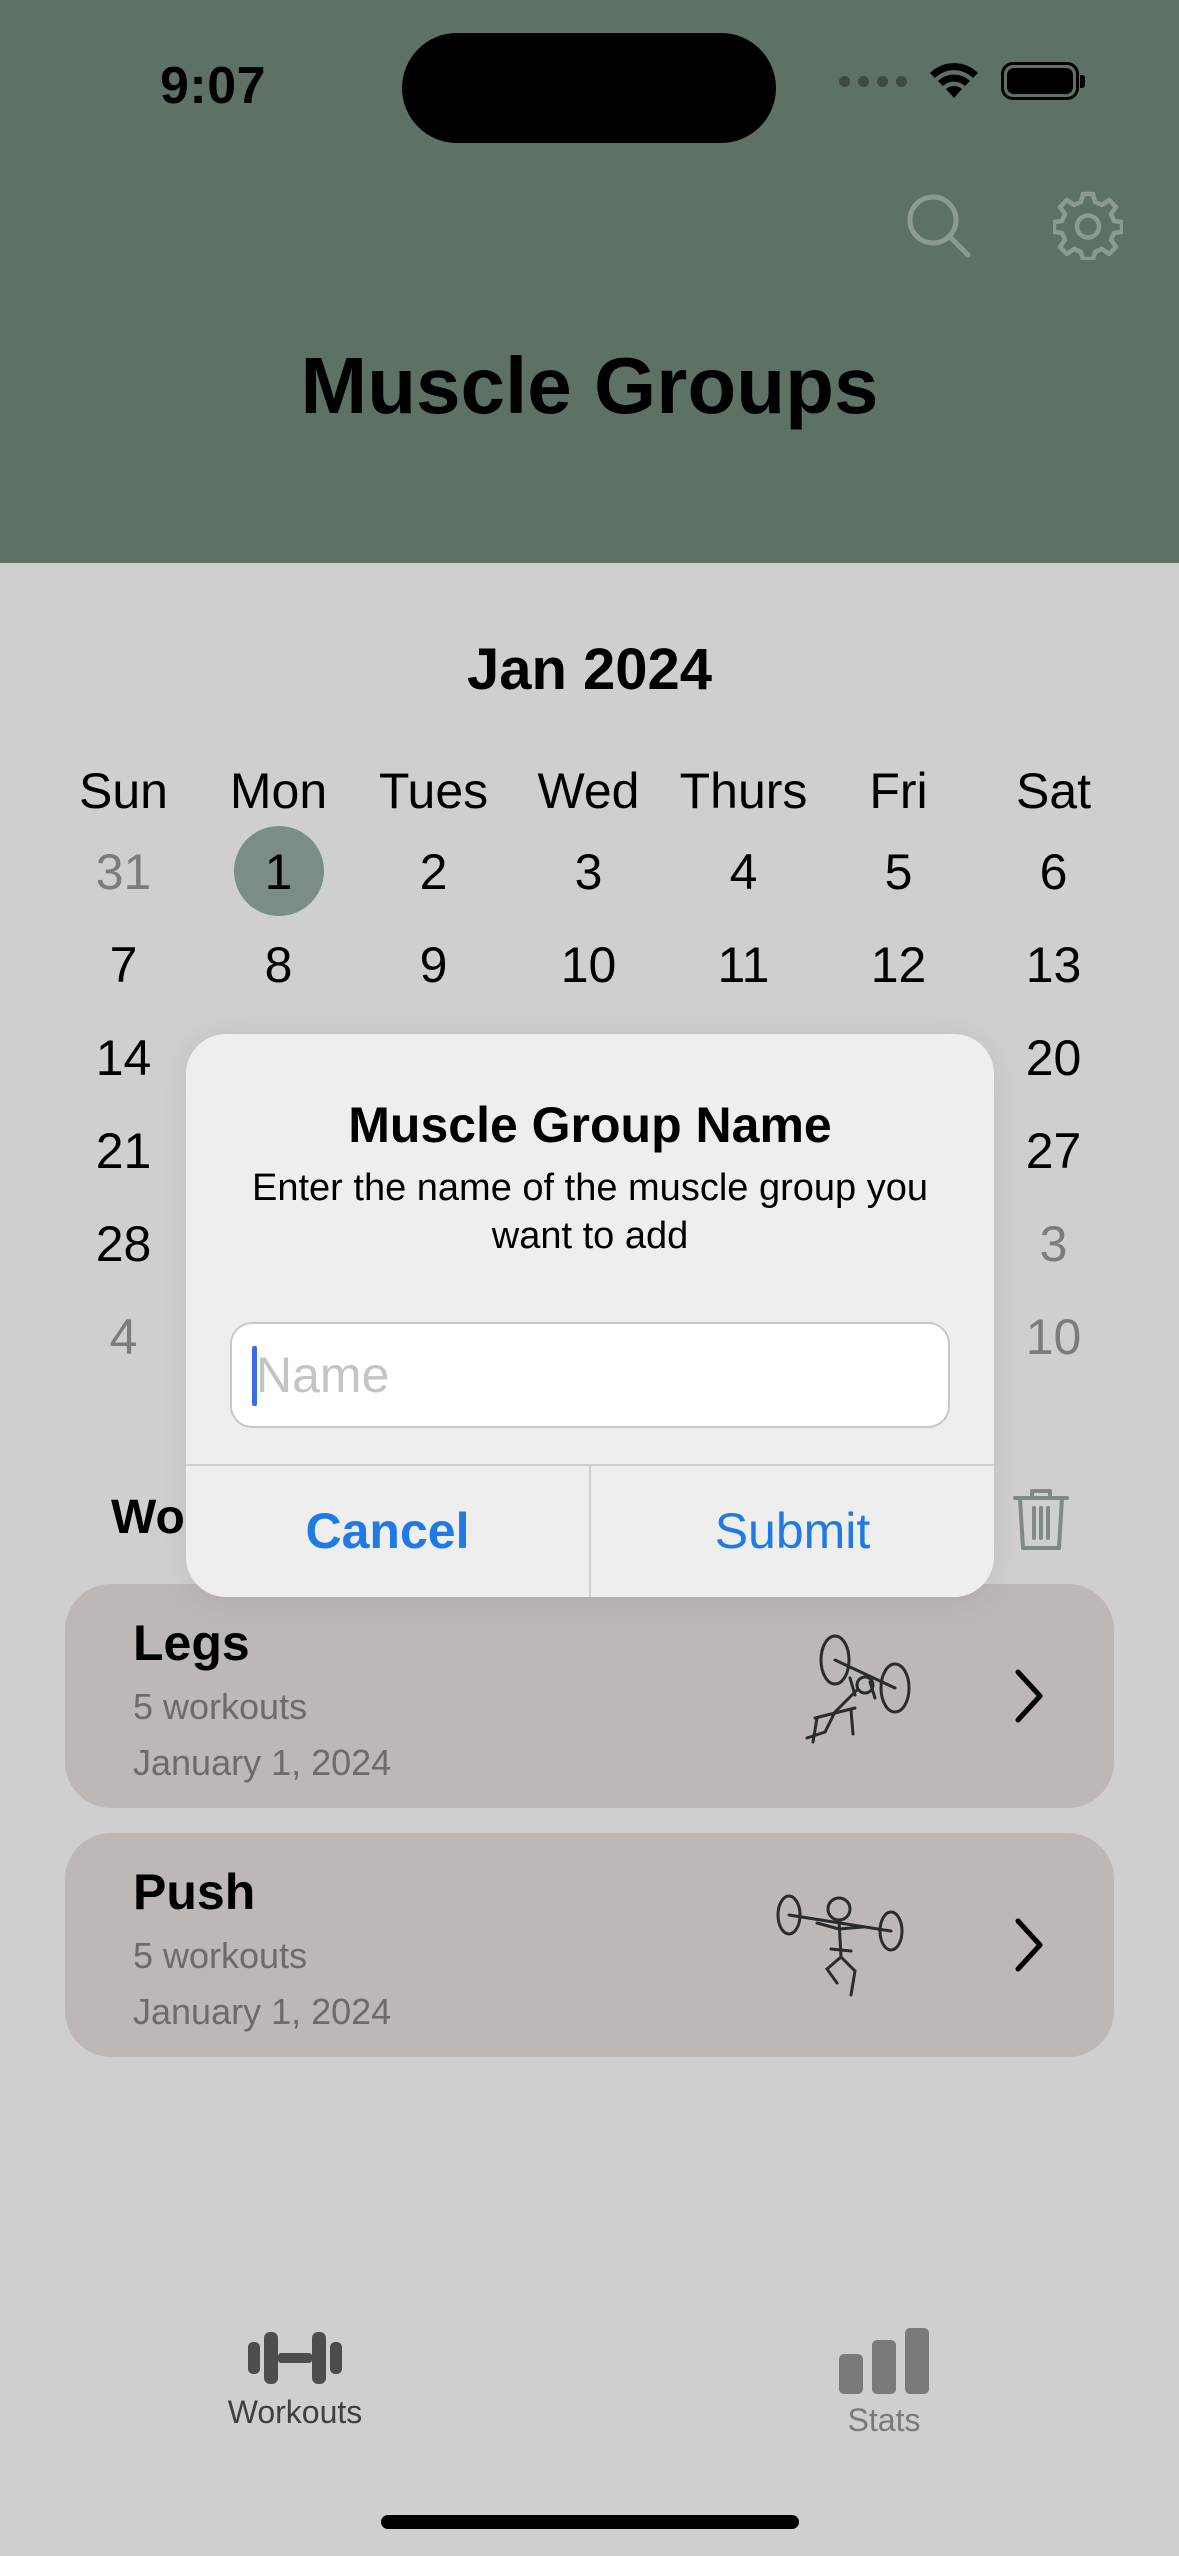 Image resolution: width=1179 pixels, height=2556 pixels. What do you see at coordinates (278, 965) in the screenshot?
I see `calendar-day: 8` at bounding box center [278, 965].